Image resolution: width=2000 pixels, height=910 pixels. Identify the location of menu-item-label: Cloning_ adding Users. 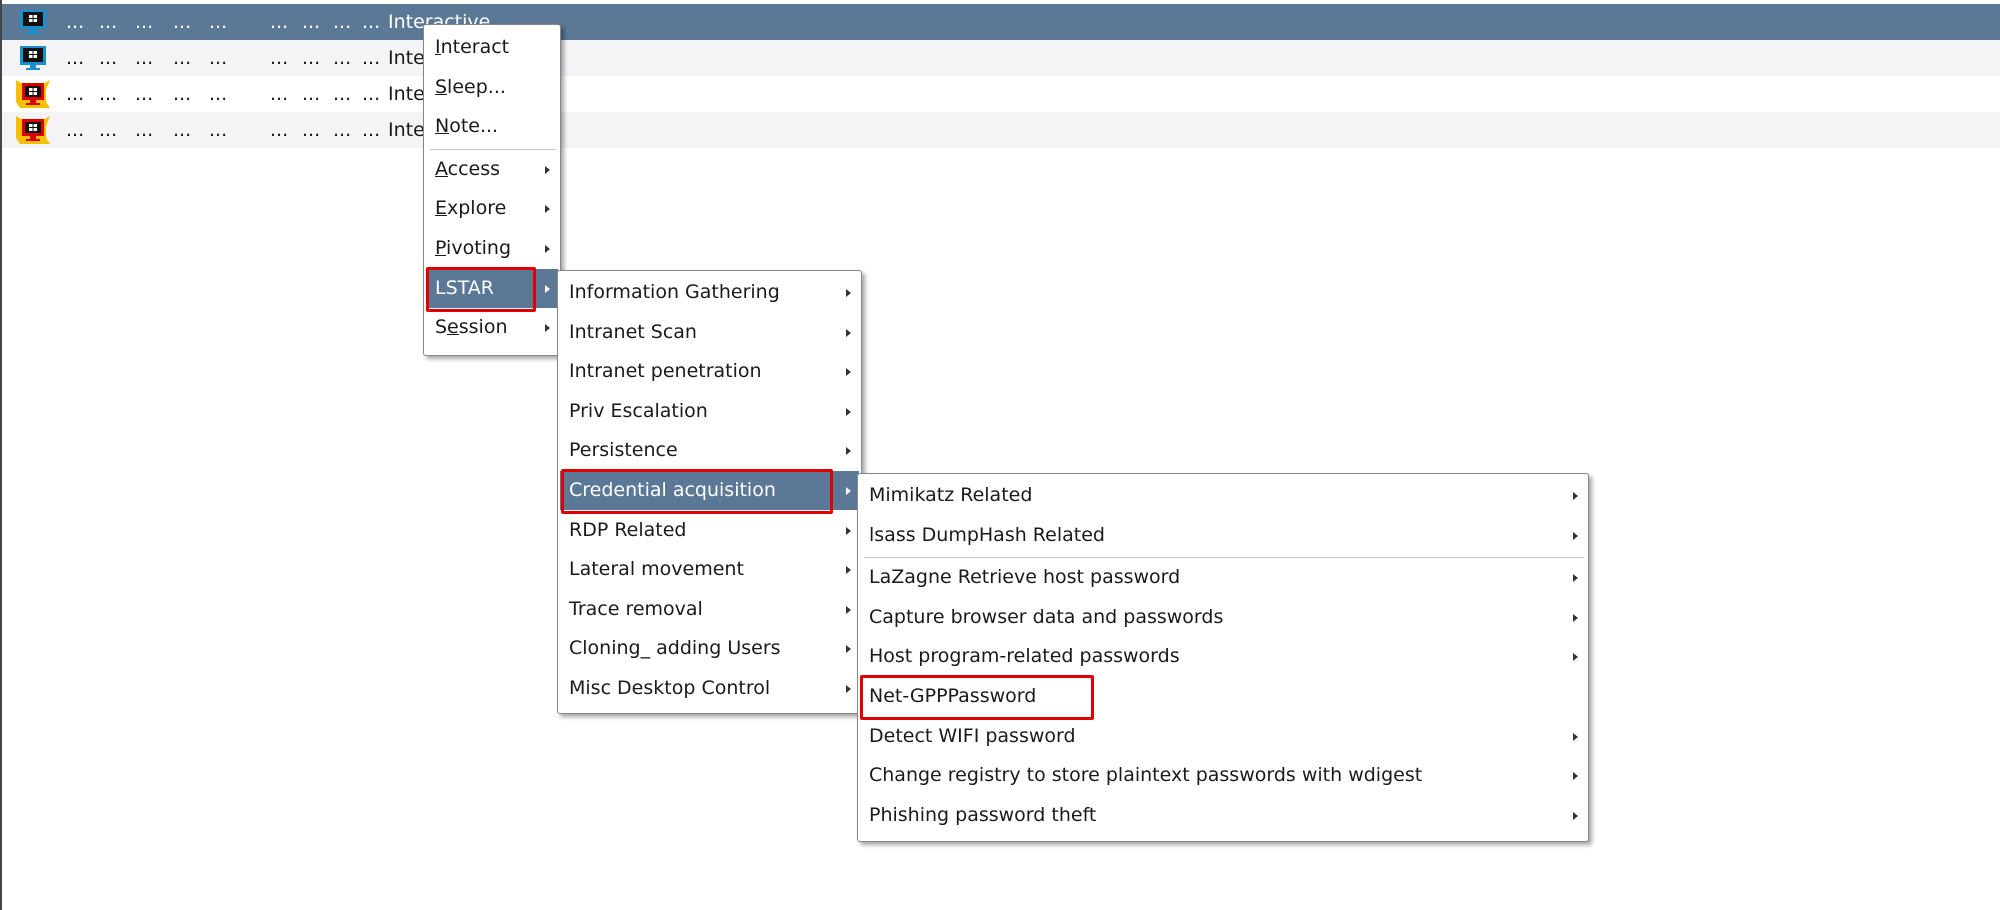
(675, 648).